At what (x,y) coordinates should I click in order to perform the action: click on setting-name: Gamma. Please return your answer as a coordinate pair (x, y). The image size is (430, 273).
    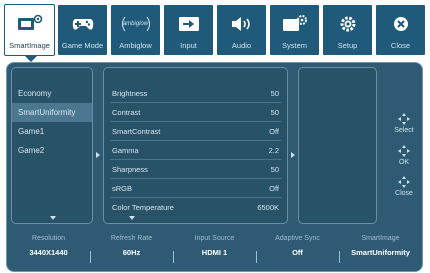
    Looking at the image, I should click on (125, 150).